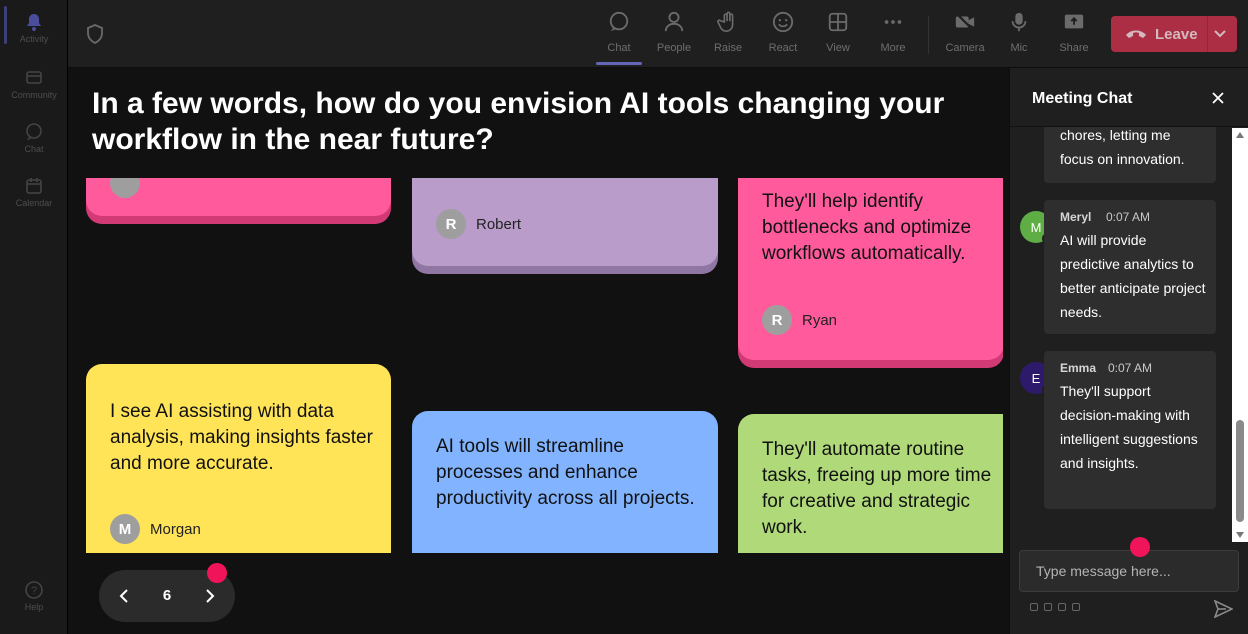 The height and width of the screenshot is (634, 1248). Describe the element at coordinates (1019, 36) in the screenshot. I see `toolbar-mic-button: Mic` at that location.